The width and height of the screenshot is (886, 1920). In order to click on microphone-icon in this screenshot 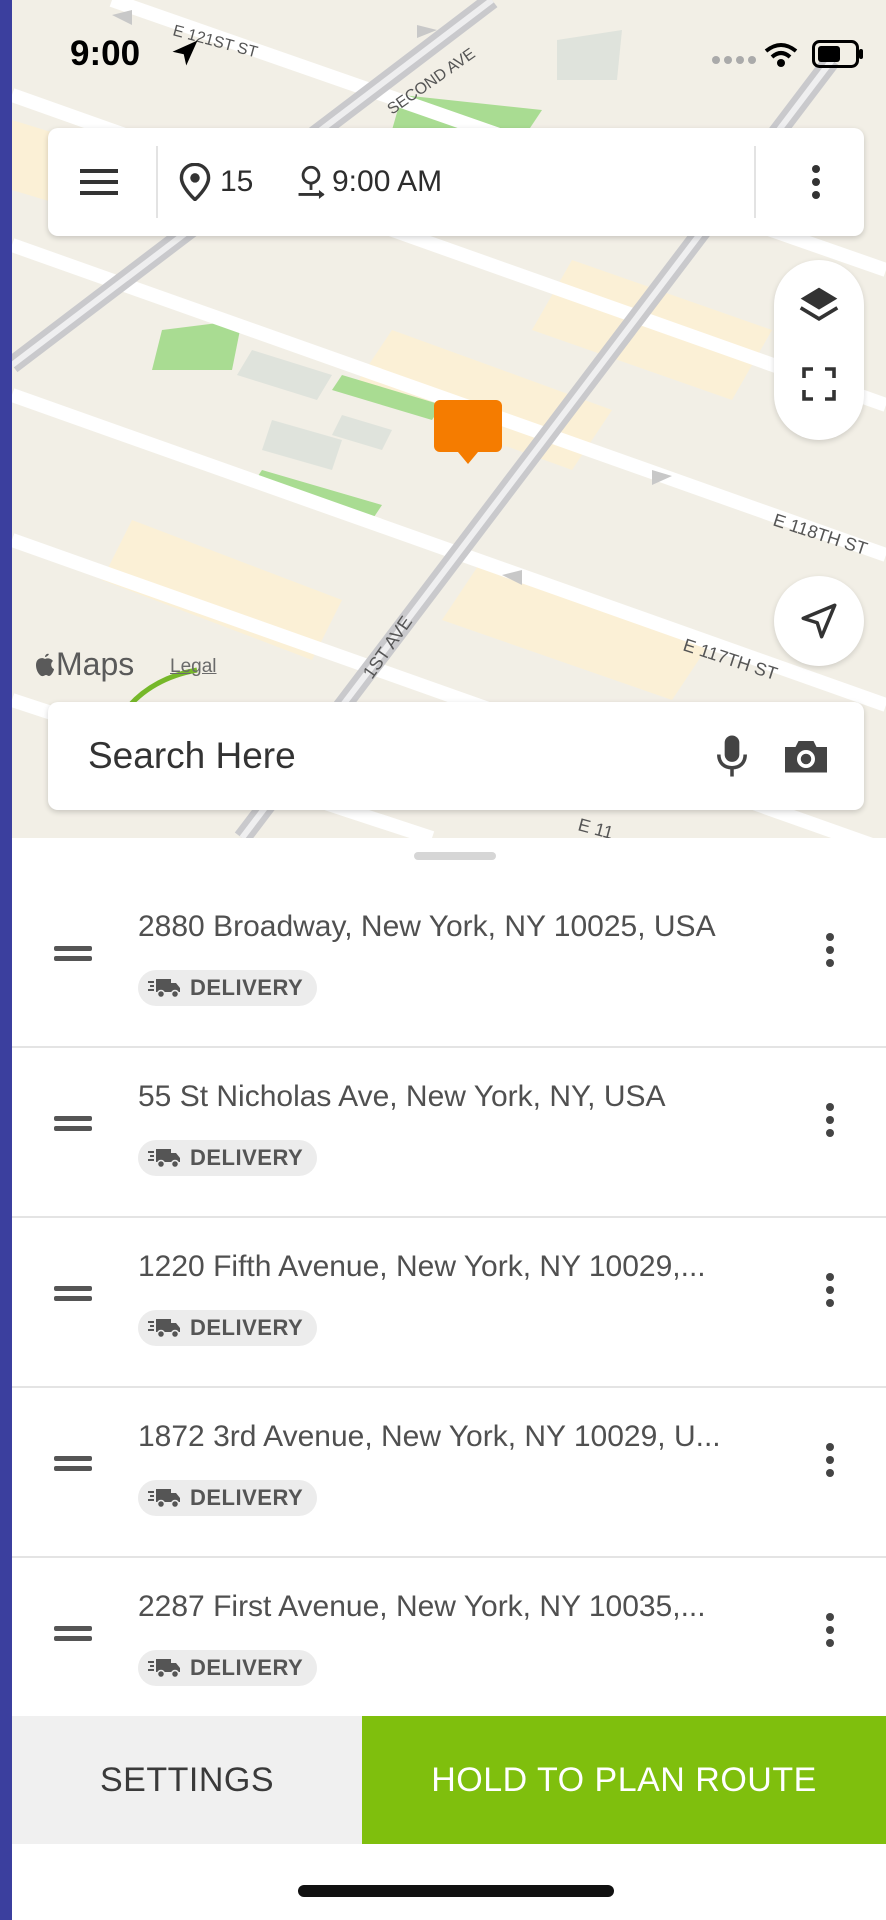, I will do `click(732, 756)`.